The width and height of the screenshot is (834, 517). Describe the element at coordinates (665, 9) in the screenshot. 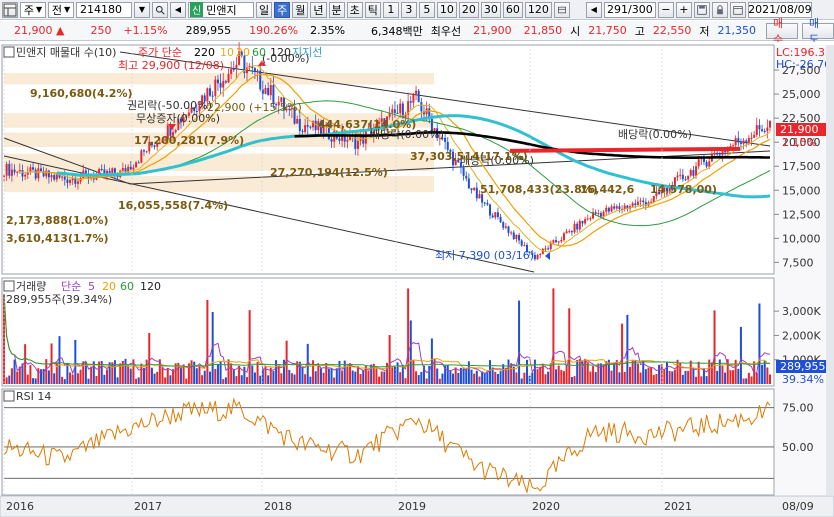

I see `zoom-out-button: −` at that location.